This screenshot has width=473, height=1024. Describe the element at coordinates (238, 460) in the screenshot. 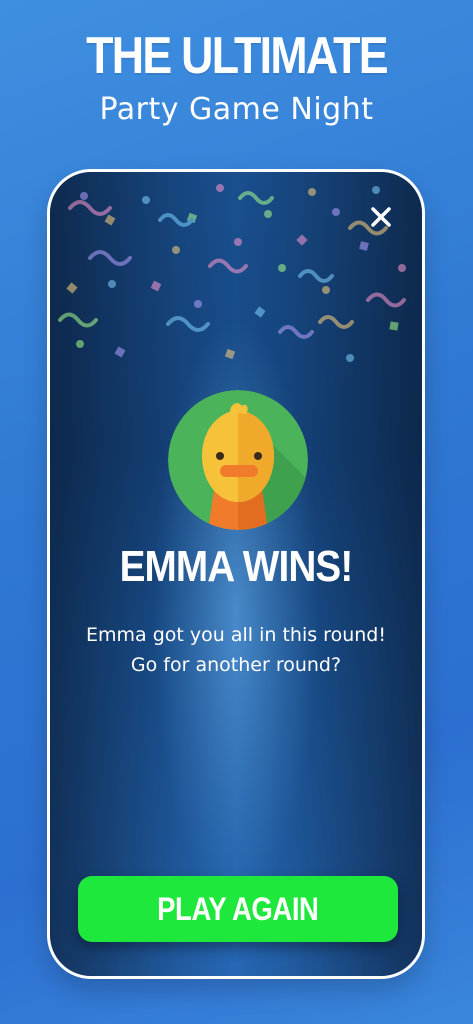

I see `duck-avatar-icon` at that location.